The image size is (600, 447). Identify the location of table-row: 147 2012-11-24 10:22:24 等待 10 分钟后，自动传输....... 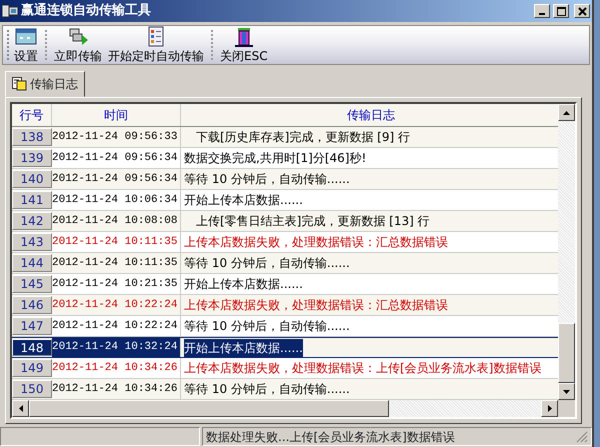
(285, 326).